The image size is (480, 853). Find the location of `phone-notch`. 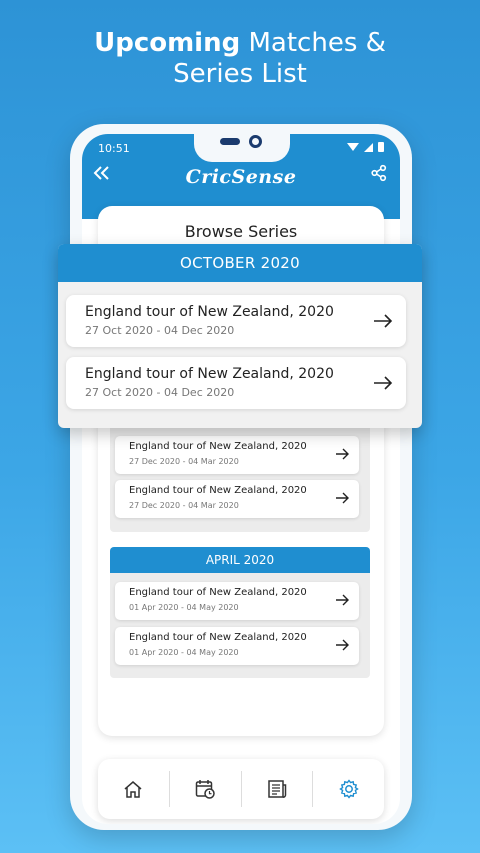

phone-notch is located at coordinates (242, 148).